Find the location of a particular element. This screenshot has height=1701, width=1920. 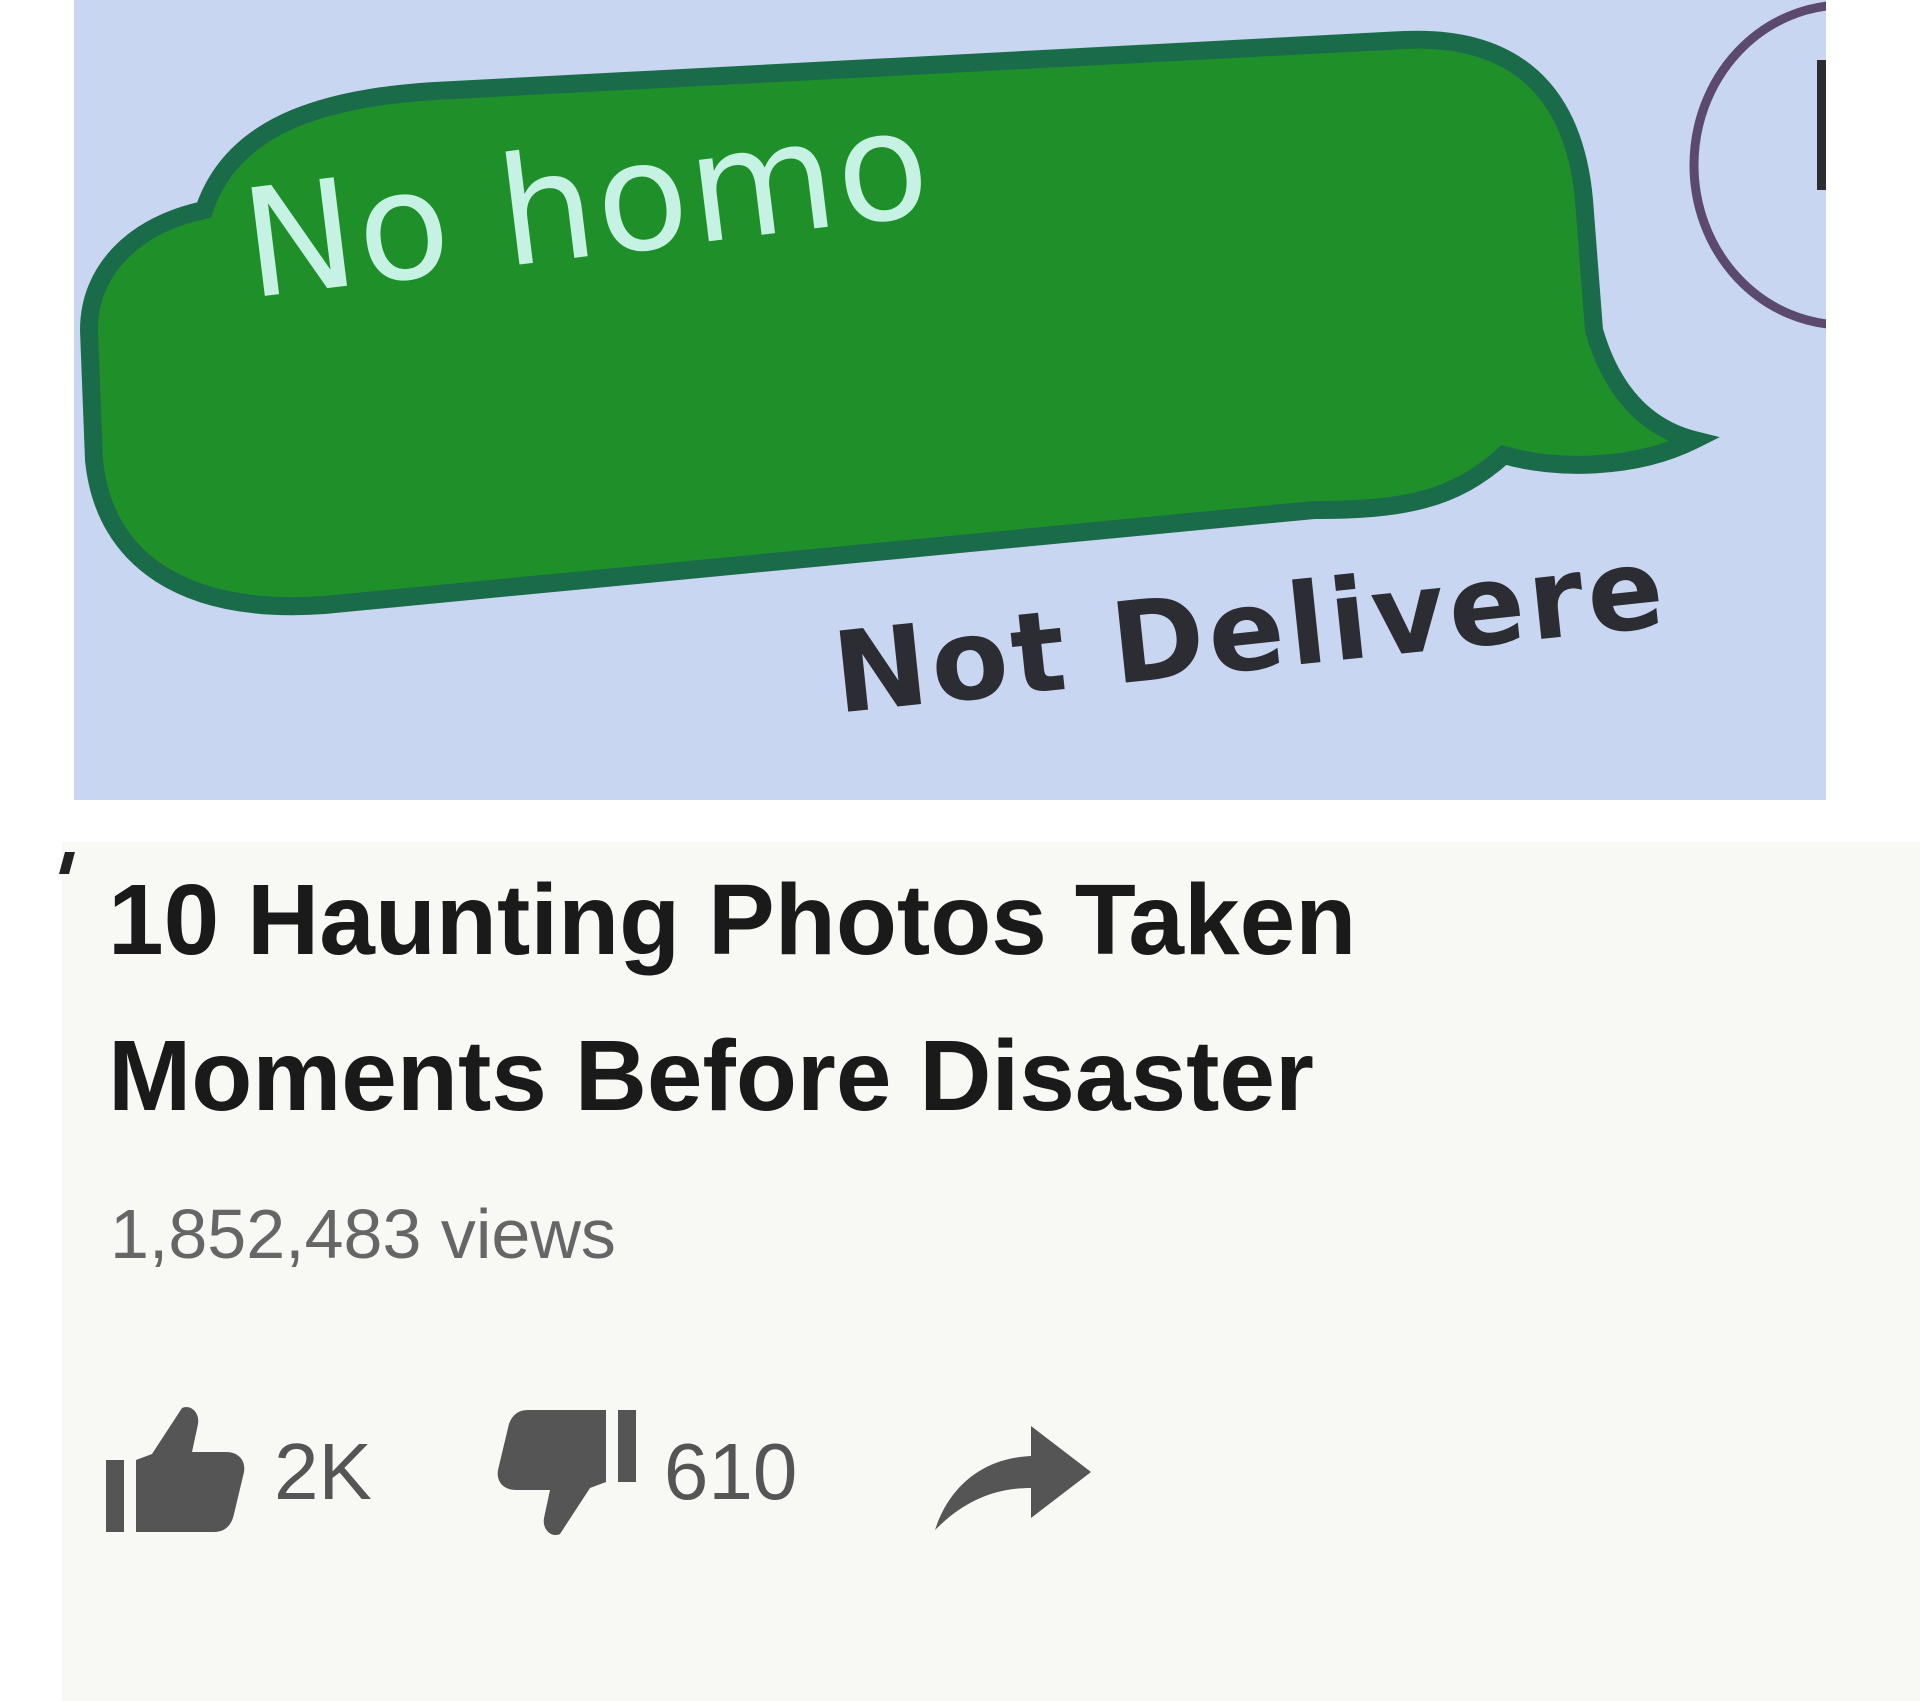

like-button: 2K is located at coordinates (237, 1472).